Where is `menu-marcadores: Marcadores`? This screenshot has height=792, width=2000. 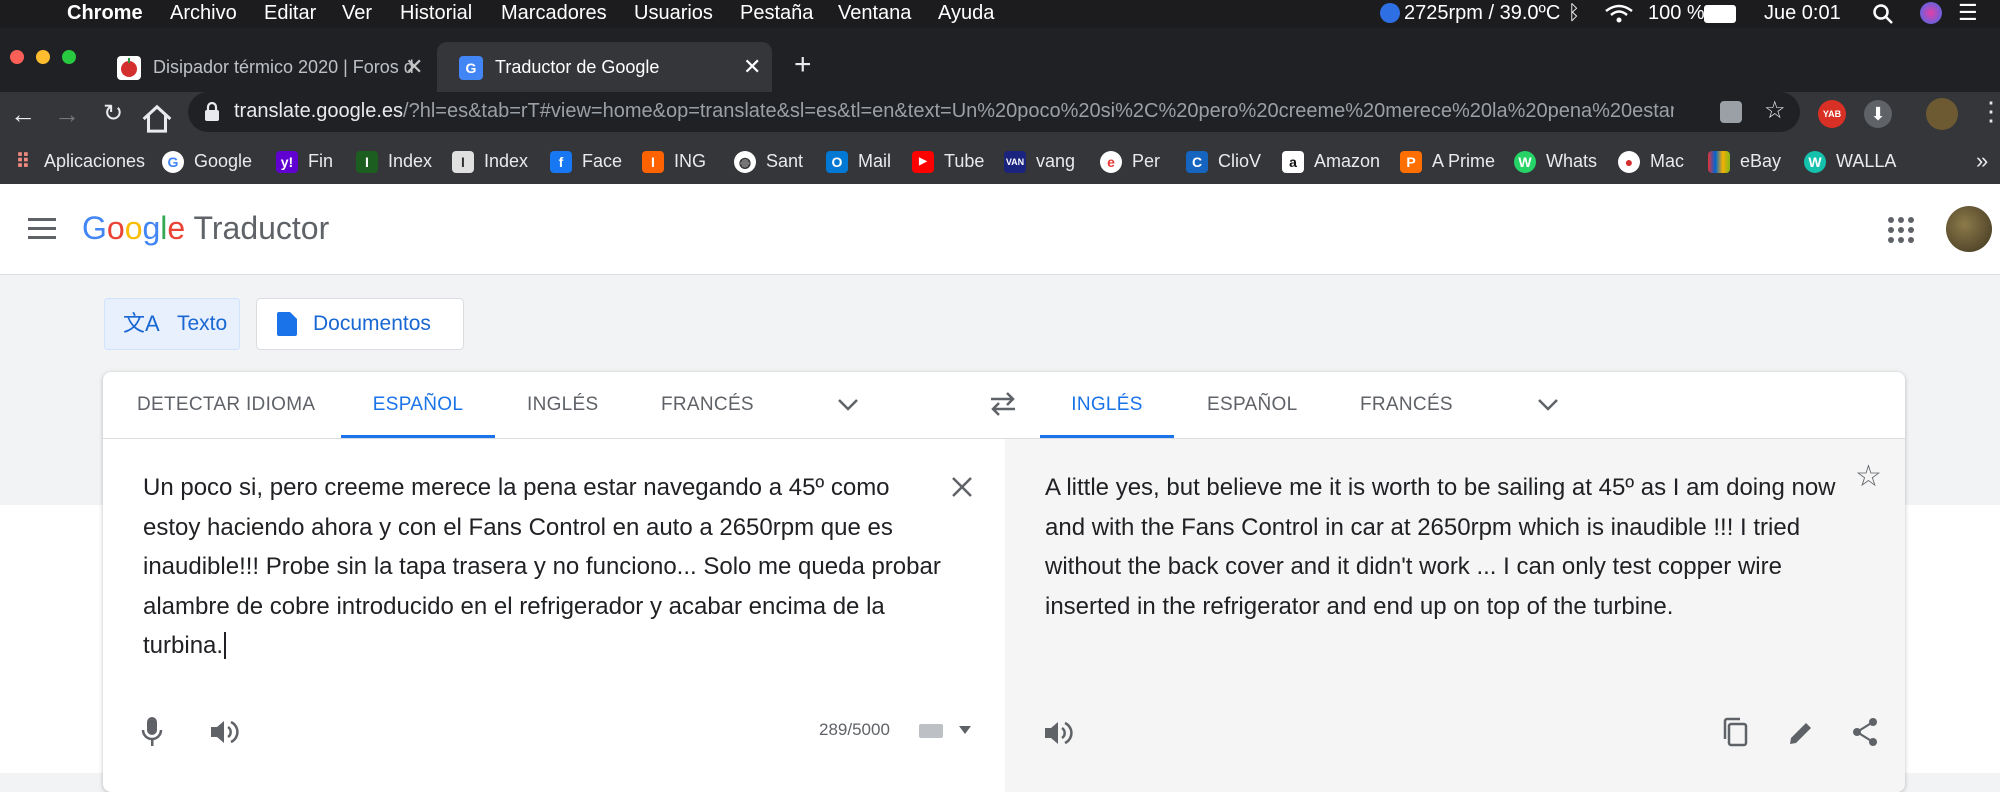
menu-marcadores: Marcadores is located at coordinates (554, 13).